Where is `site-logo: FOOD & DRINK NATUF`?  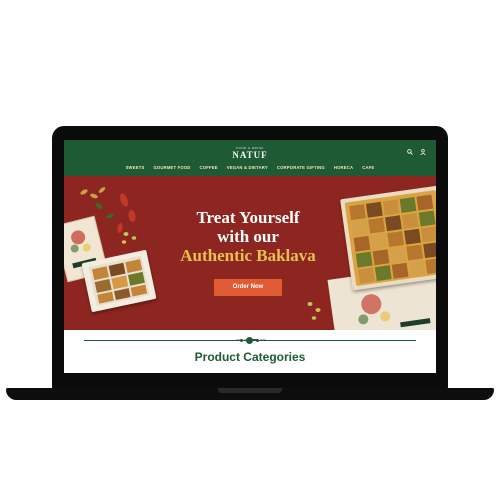
site-logo: FOOD & DRINK NATUF is located at coordinates (250, 153).